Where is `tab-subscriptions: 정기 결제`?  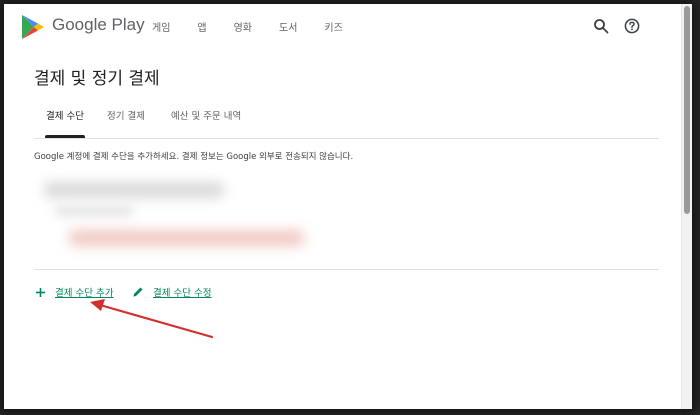
tab-subscriptions: 정기 결제 is located at coordinates (126, 115).